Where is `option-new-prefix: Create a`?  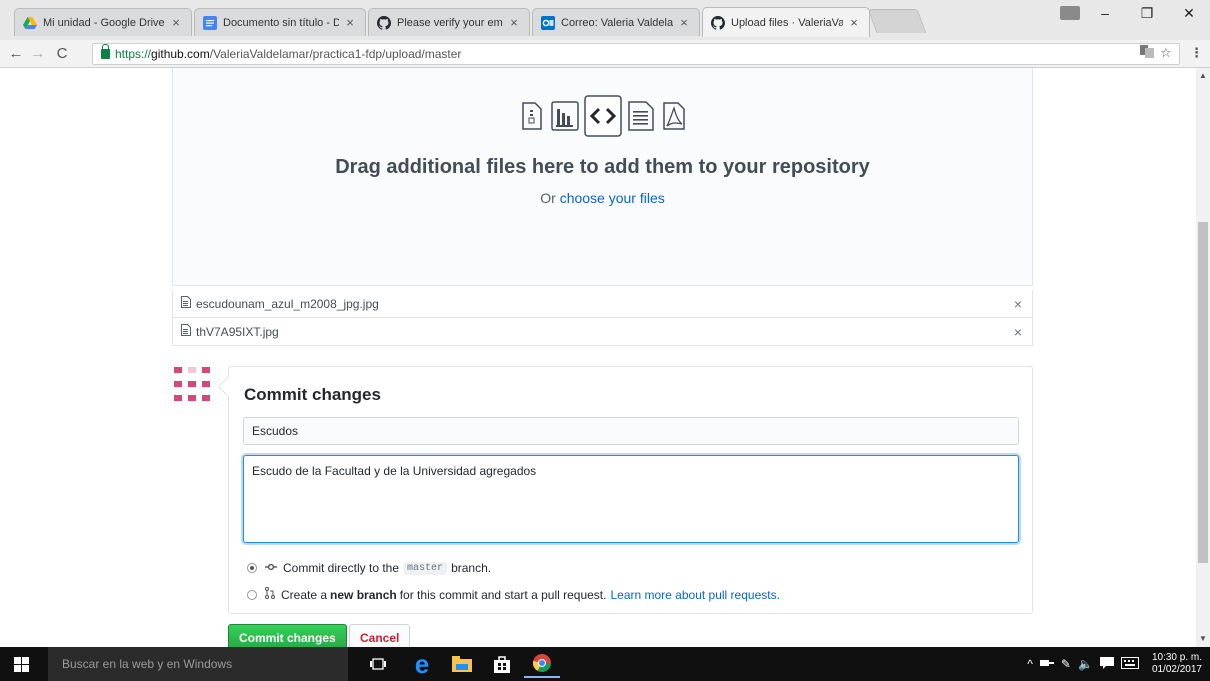 option-new-prefix: Create a is located at coordinates (304, 594).